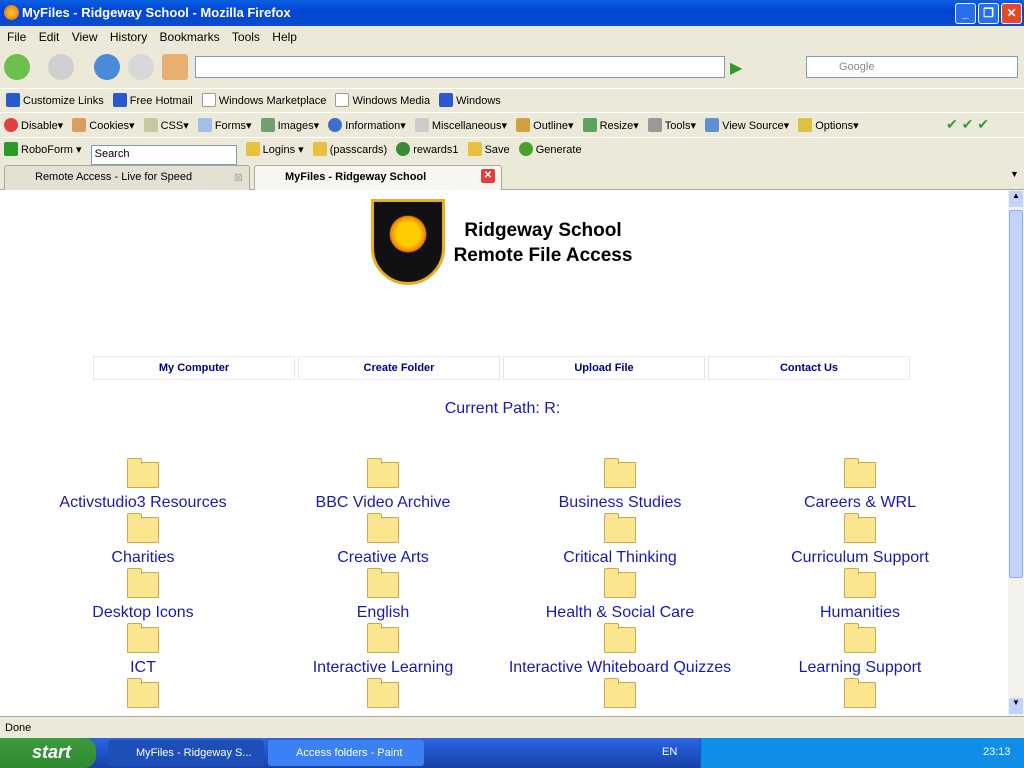 This screenshot has width=1024, height=768. Describe the element at coordinates (190, 37) in the screenshot. I see `menu-bookmarks: Bookmarks` at that location.